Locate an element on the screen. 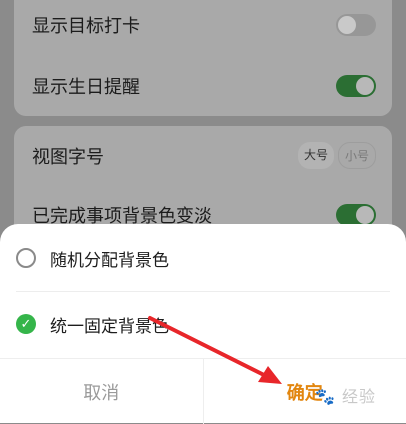 The height and width of the screenshot is (424, 406). row-label: 显示生日提醒 is located at coordinates (86, 86).